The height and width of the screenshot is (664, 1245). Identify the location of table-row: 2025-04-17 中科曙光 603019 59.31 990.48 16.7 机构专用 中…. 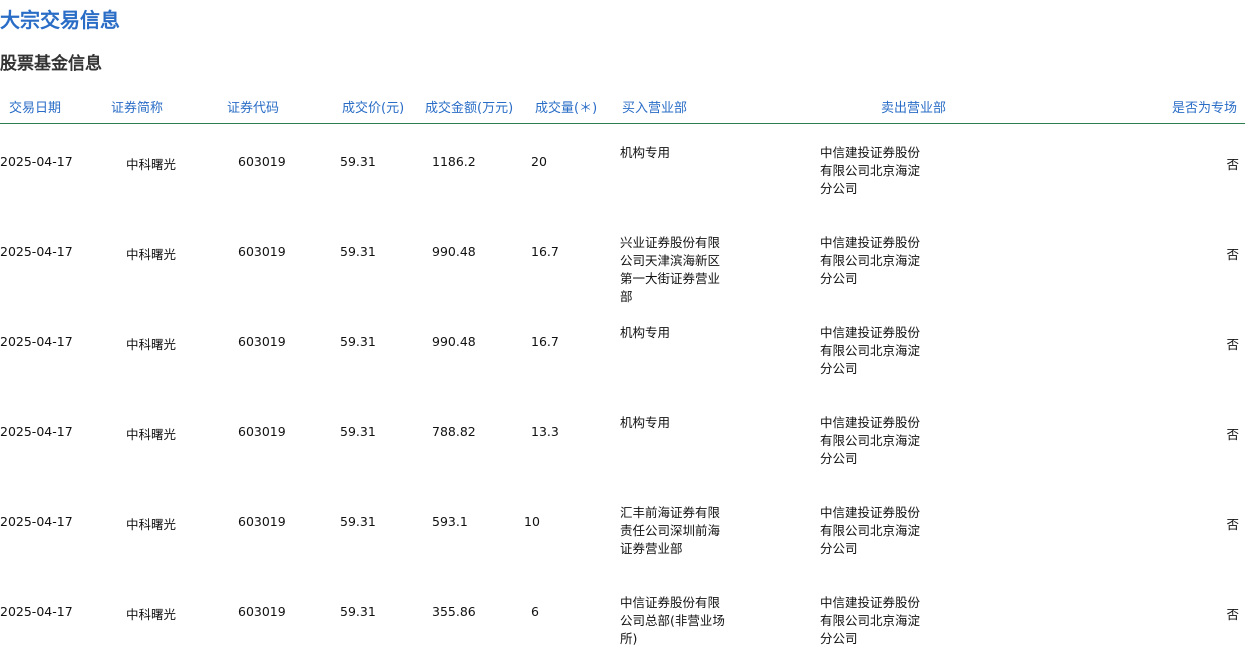
(622, 349).